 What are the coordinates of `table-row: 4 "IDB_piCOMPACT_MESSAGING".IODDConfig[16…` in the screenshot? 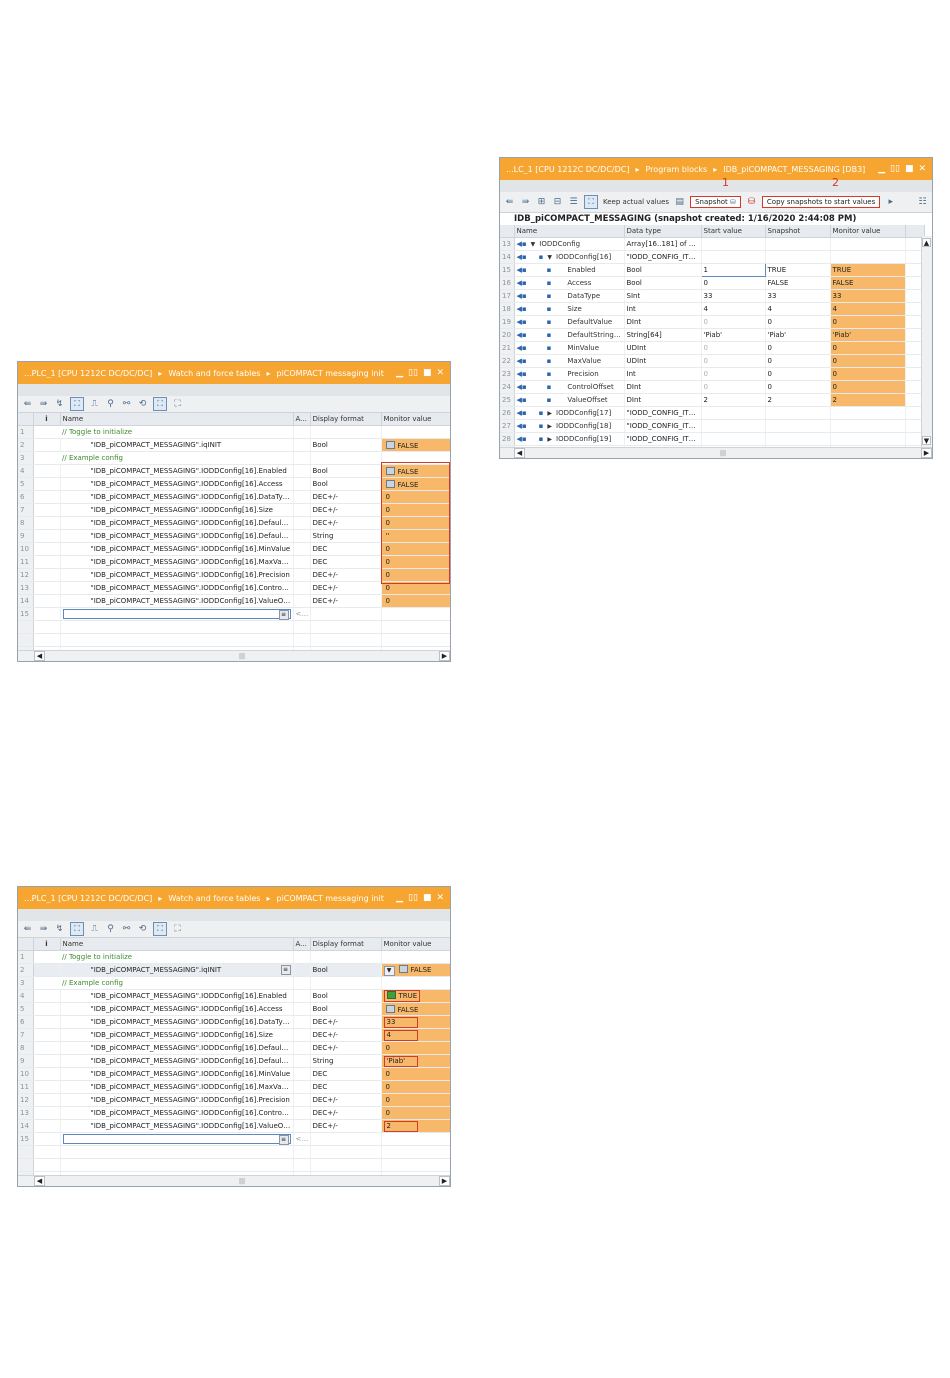 It's located at (234, 996).